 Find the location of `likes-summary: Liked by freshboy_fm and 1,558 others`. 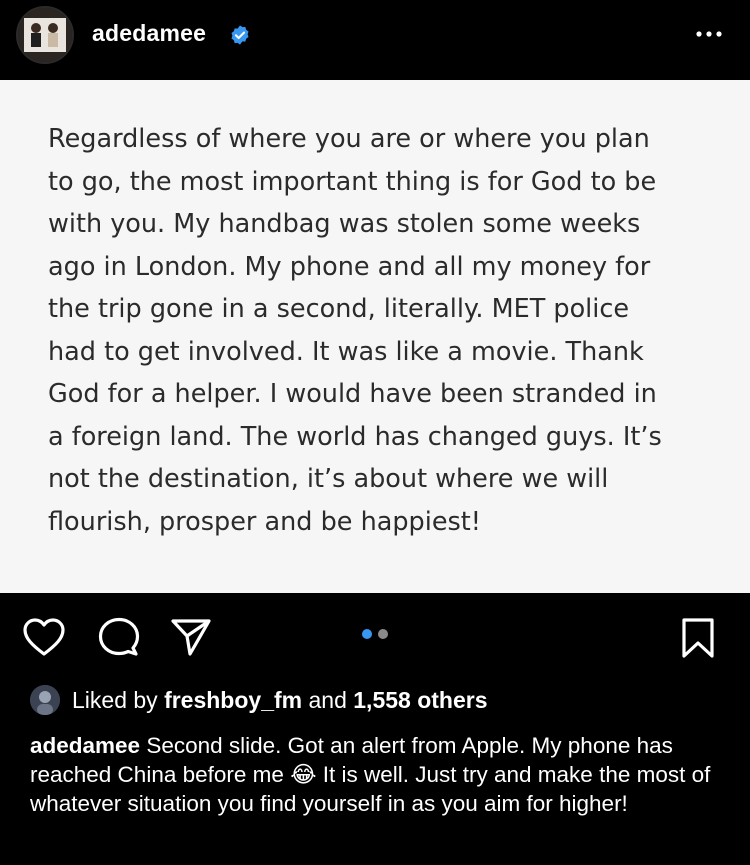

likes-summary: Liked by freshboy_fm and 1,558 others is located at coordinates (280, 700).